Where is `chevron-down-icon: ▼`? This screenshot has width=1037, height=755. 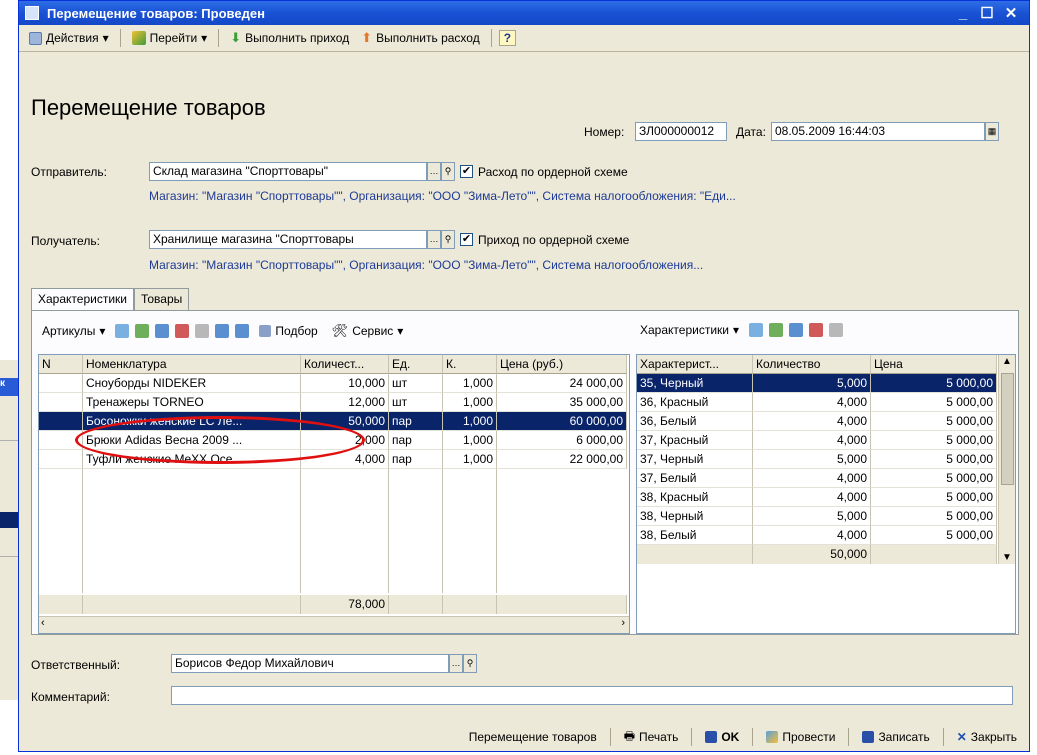 chevron-down-icon: ▼ is located at coordinates (1007, 557).